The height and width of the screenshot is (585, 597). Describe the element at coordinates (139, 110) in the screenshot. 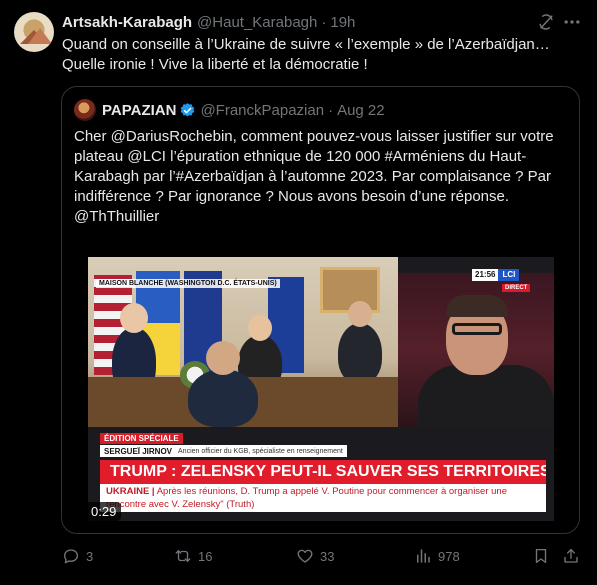

I see `quote-author-name: PAPAZIAN` at that location.